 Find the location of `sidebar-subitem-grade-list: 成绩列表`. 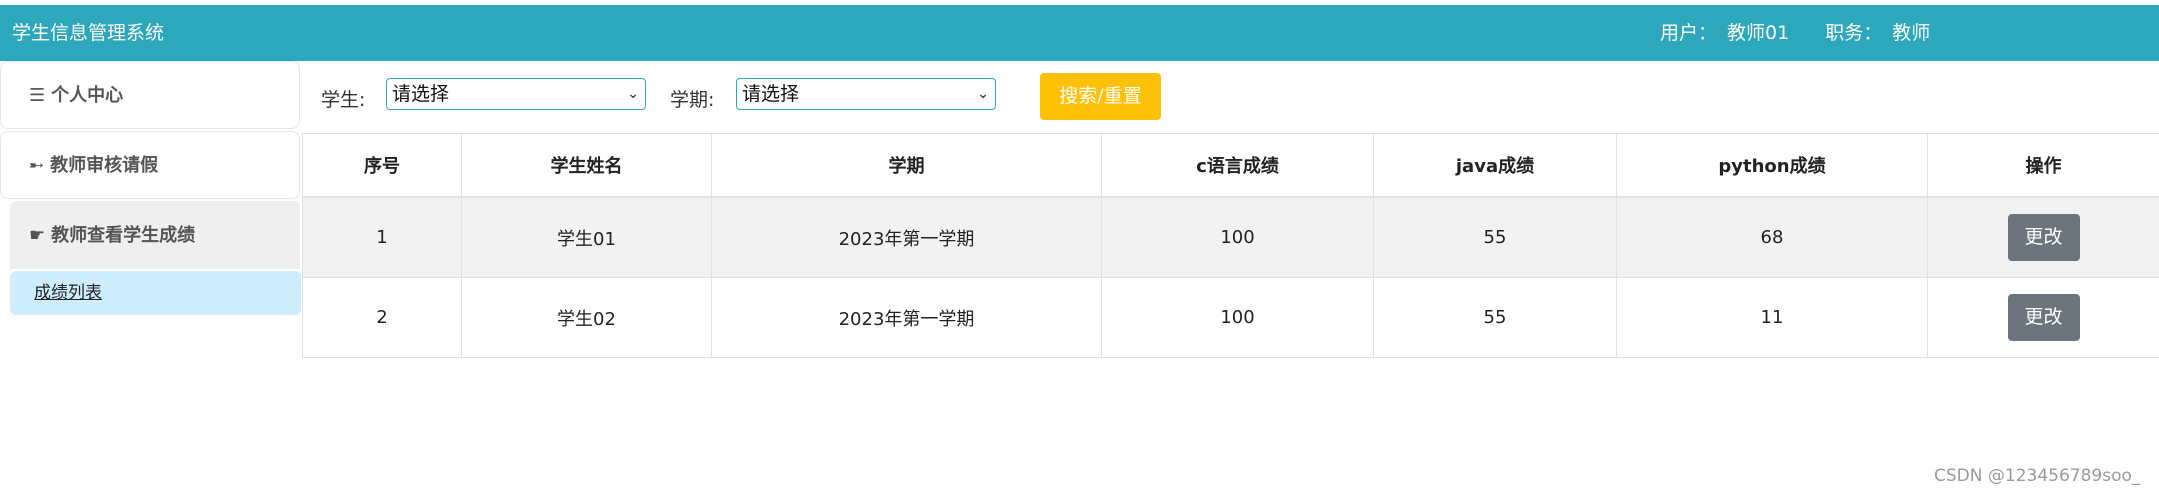

sidebar-subitem-grade-list: 成绩列表 is located at coordinates (155, 293).